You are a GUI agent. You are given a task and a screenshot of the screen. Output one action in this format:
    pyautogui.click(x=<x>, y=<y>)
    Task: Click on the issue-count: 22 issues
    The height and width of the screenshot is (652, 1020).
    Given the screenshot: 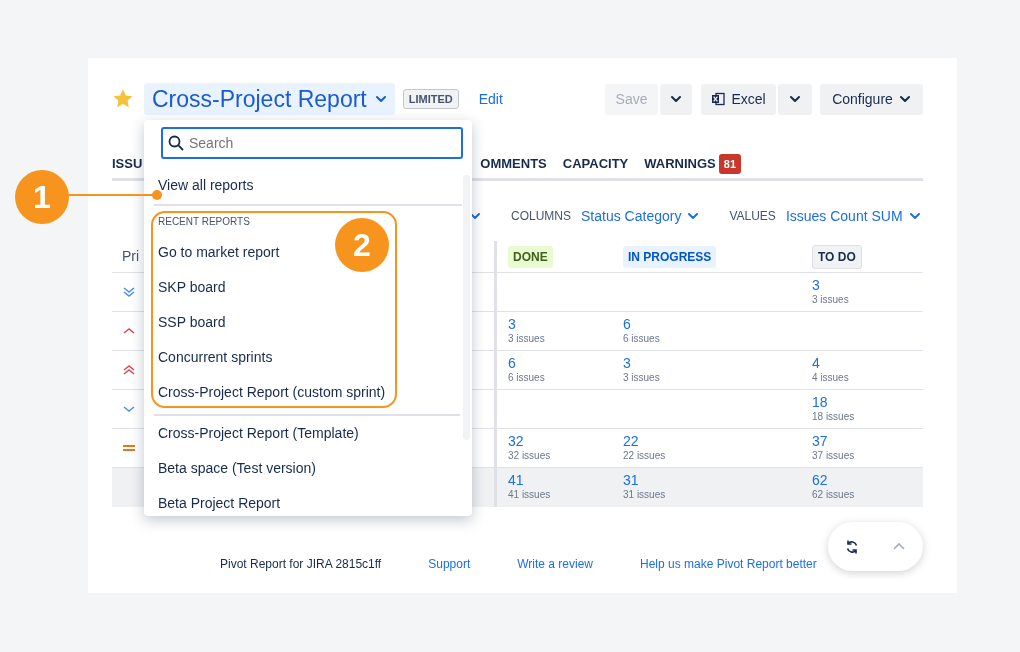 What is the action you would take?
    pyautogui.click(x=645, y=456)
    